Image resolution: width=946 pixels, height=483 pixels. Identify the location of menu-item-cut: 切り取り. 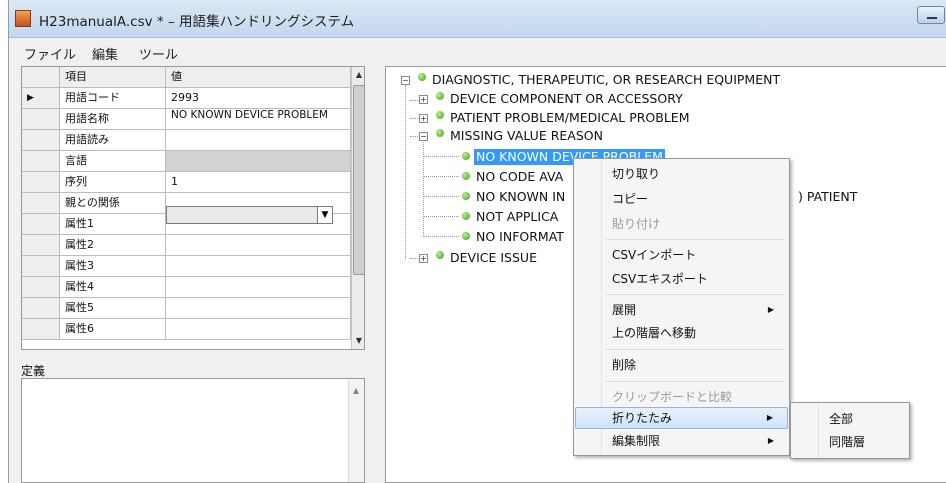
(681, 174).